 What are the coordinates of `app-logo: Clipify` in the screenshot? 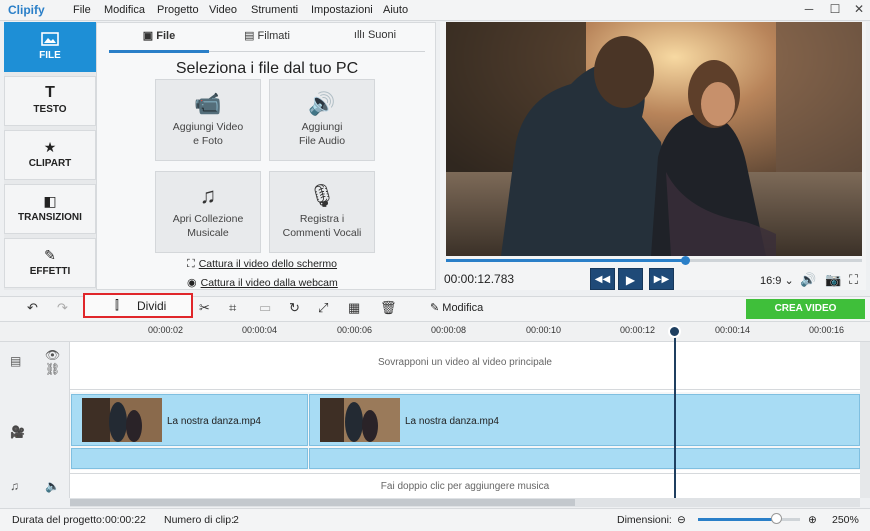 It's located at (26, 10).